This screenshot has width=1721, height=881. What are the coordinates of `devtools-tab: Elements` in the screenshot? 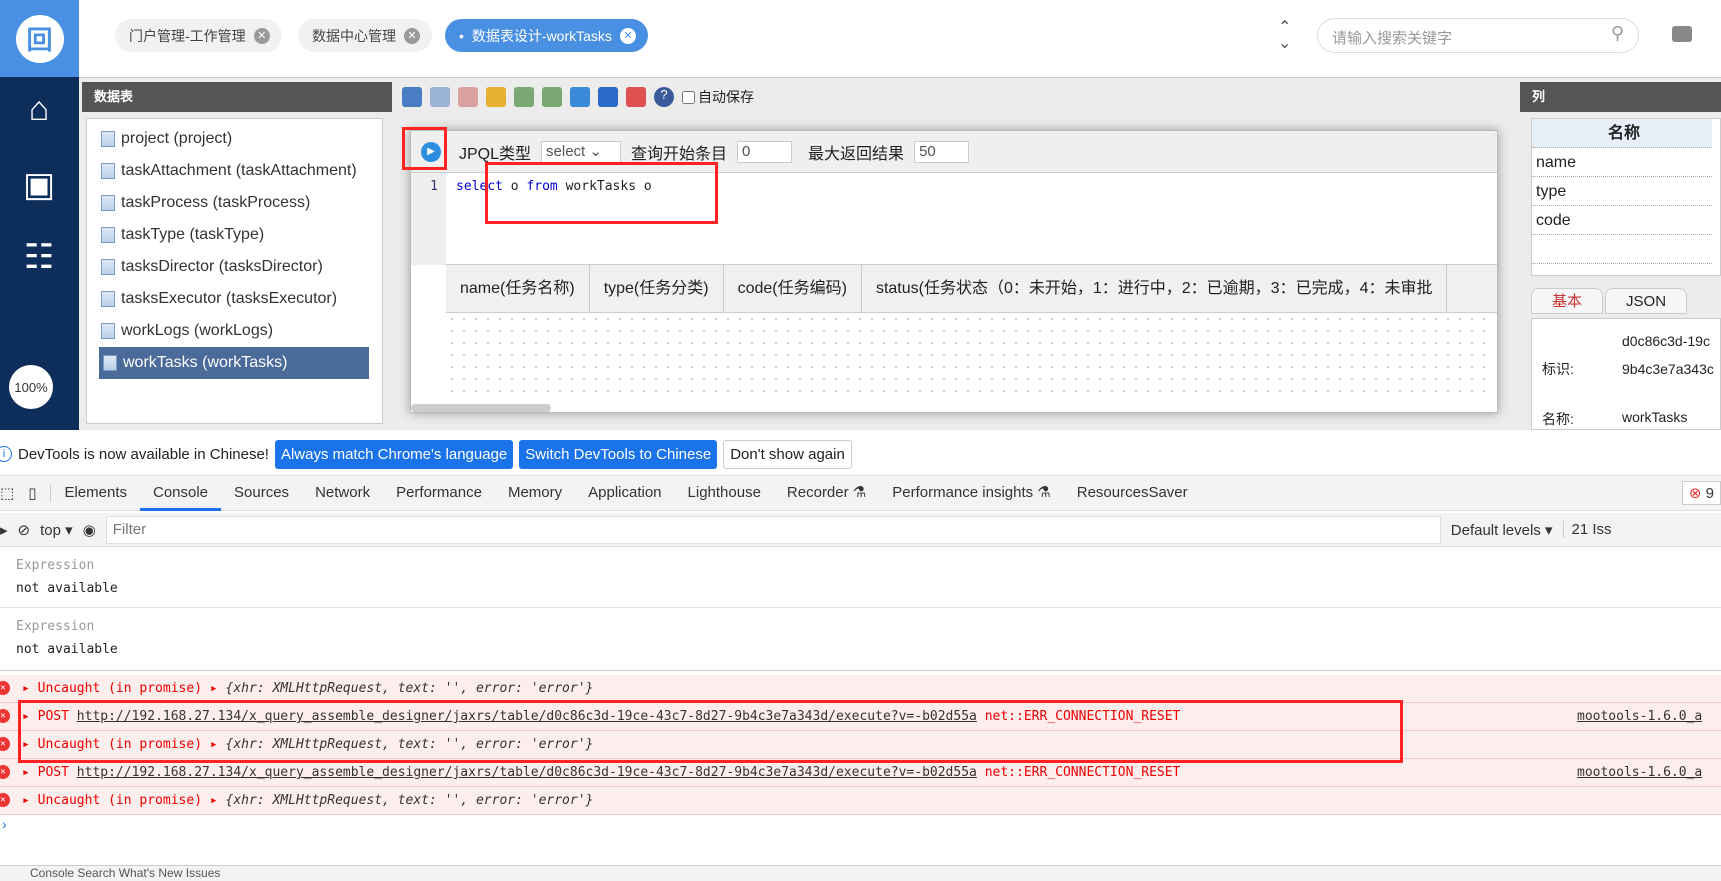 It's located at (95, 493).